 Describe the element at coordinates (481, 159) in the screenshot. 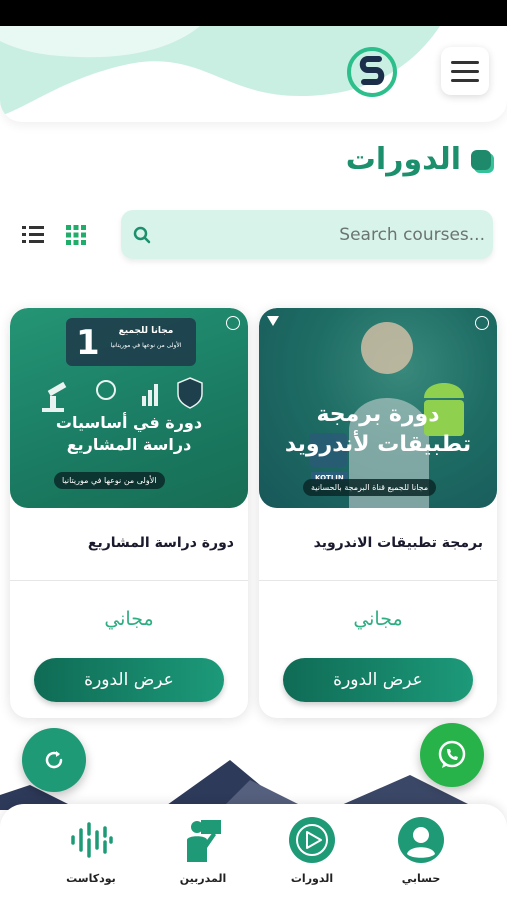

I see `title-bullet-icon` at that location.